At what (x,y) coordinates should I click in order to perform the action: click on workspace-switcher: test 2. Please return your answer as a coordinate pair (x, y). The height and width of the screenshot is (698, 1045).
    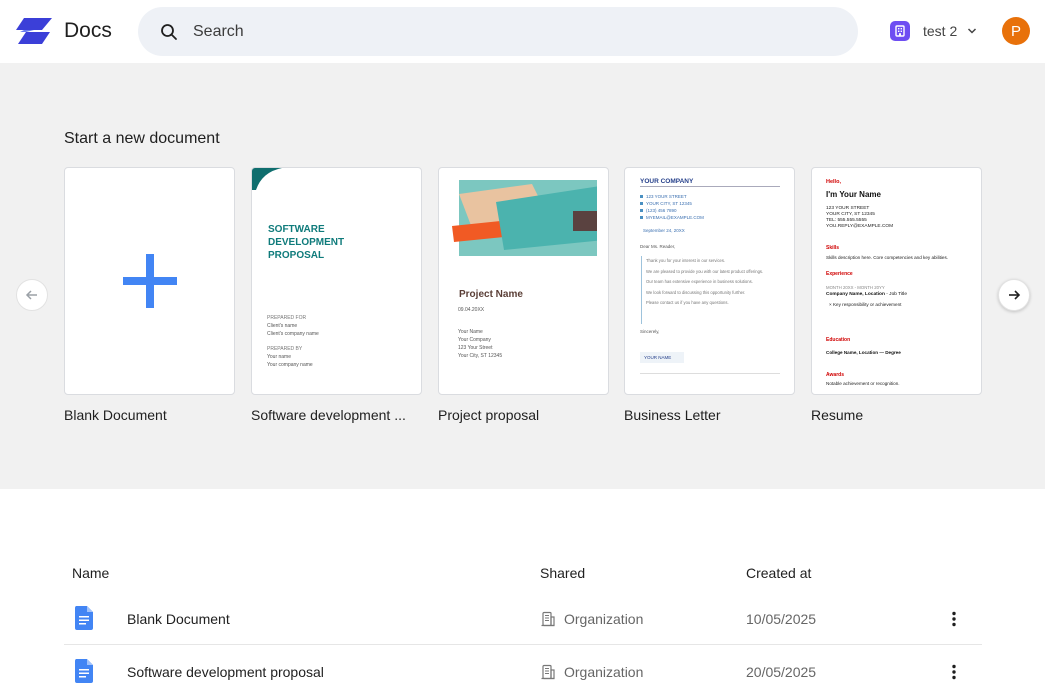
    Looking at the image, I should click on (933, 31).